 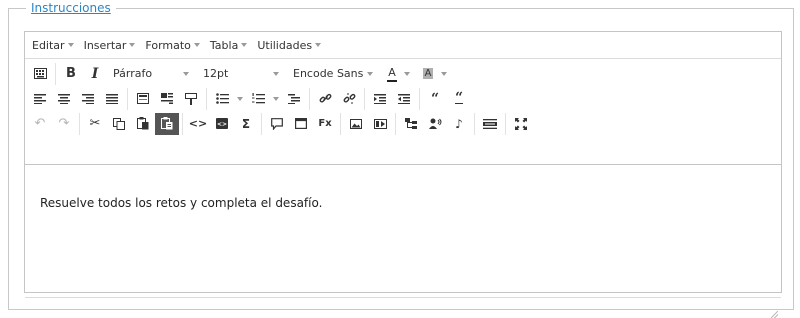 I want to click on blockquote-icon: “, so click(x=435, y=98).